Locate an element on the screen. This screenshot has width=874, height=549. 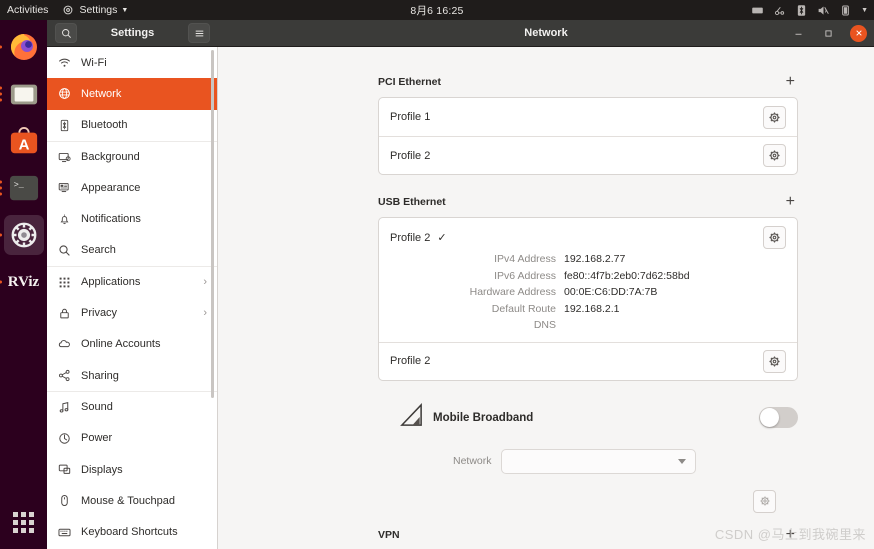
close-button is located at coordinates (858, 33).